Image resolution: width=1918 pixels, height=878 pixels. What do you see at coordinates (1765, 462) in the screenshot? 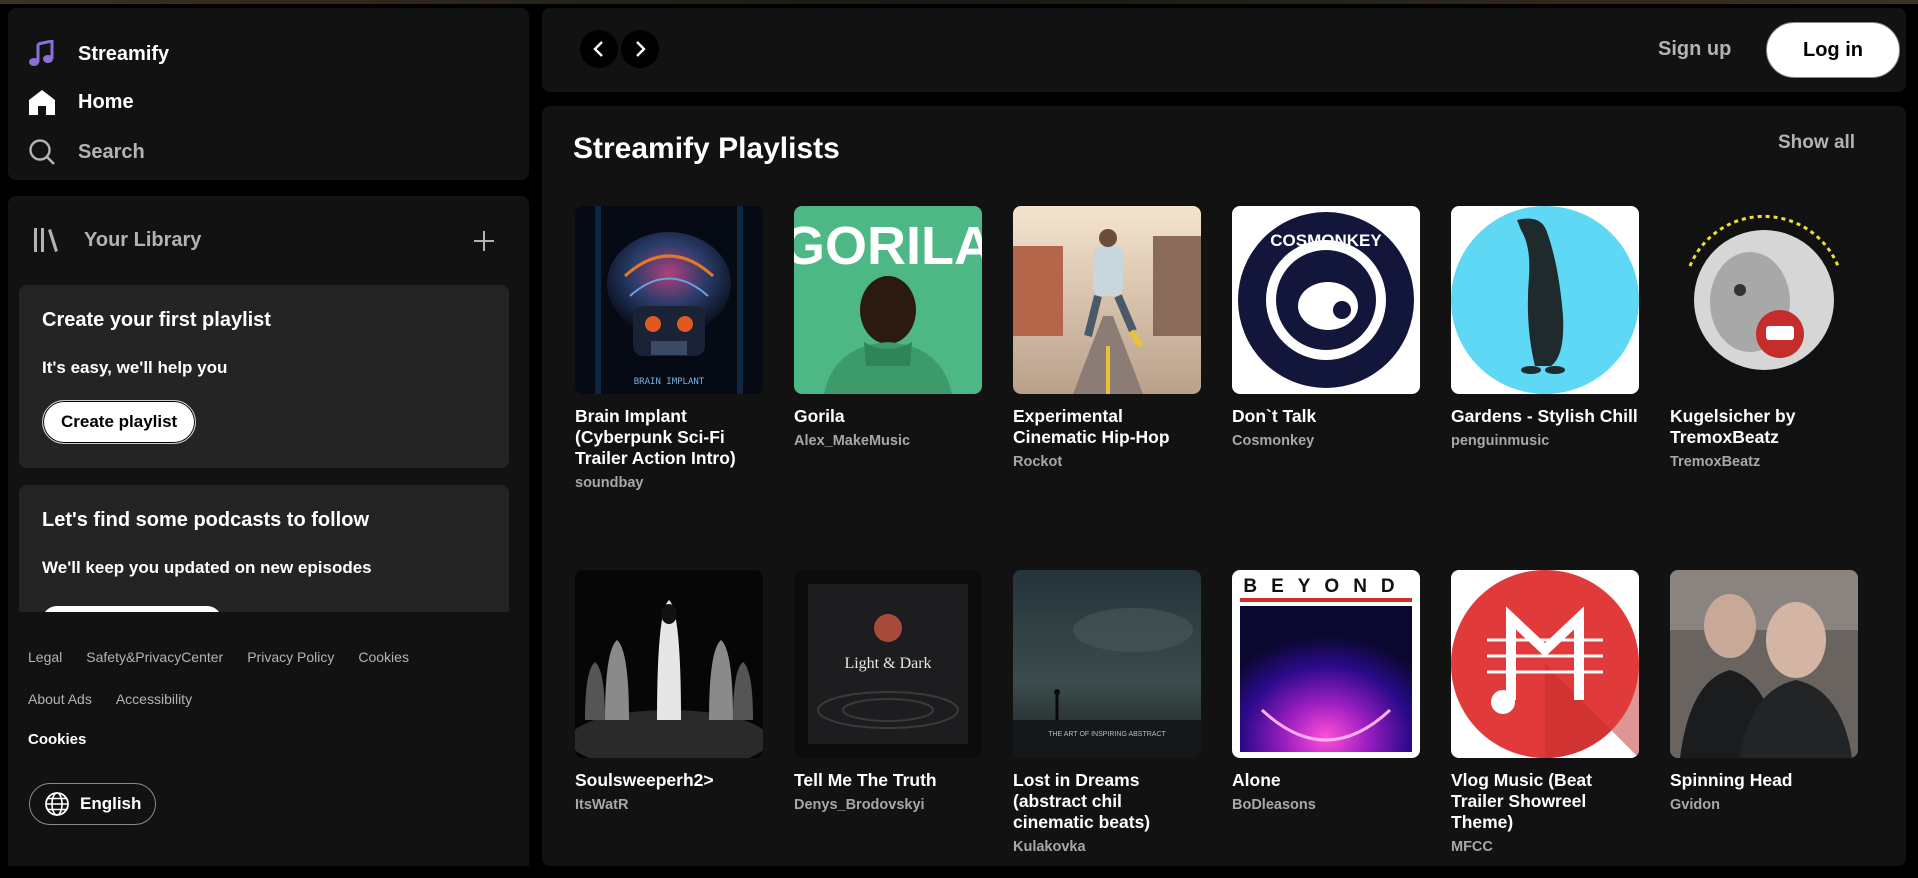
I see `playlist-artist: TremoxBeatz` at bounding box center [1765, 462].